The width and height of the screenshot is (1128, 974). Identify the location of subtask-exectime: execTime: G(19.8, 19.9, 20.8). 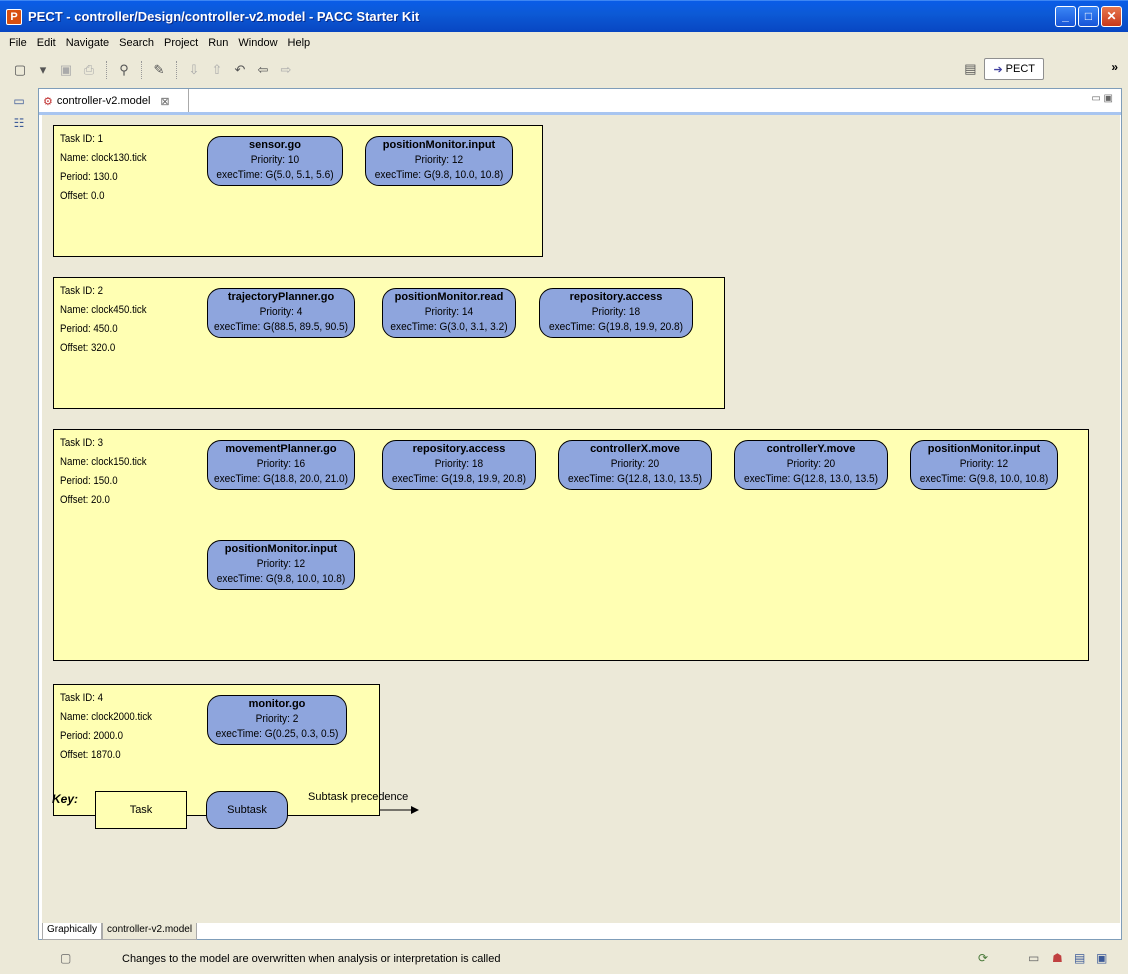
(616, 327).